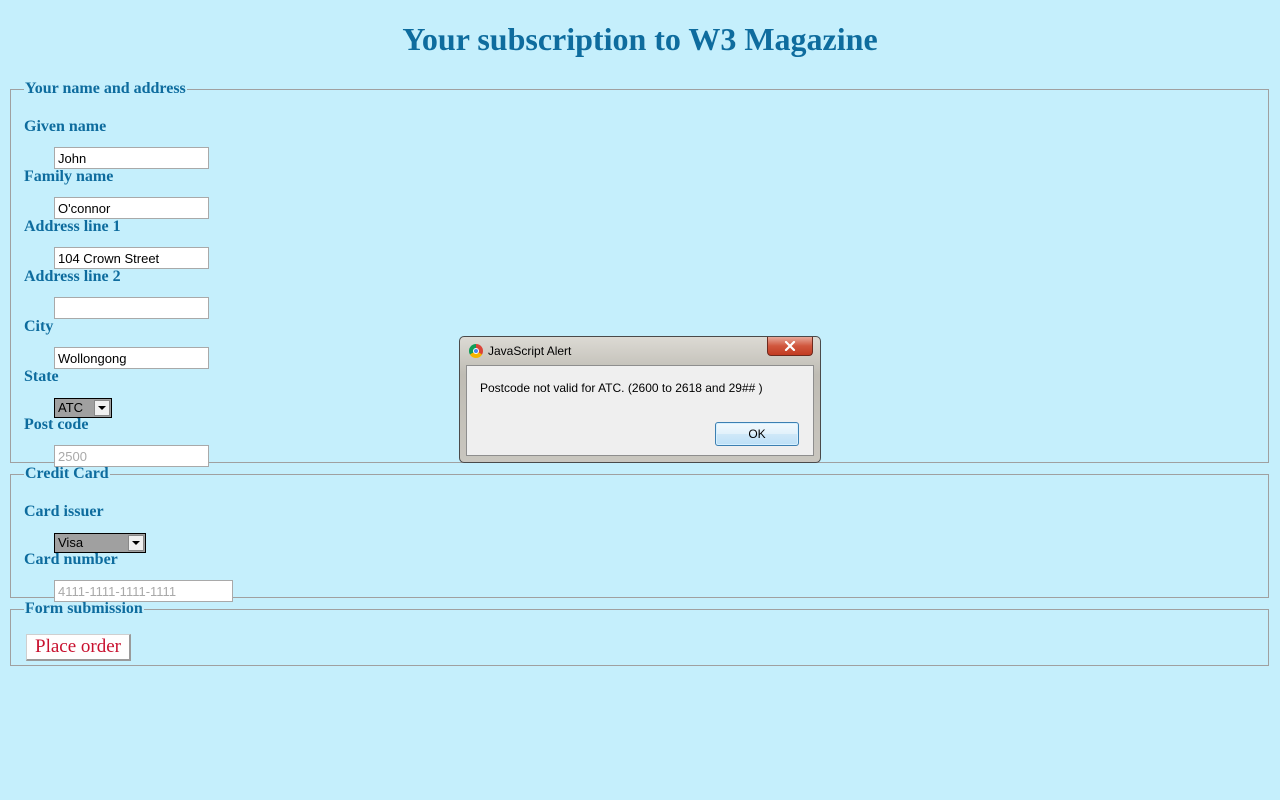 Image resolution: width=1280 pixels, height=800 pixels. What do you see at coordinates (41, 376) in the screenshot?
I see `state-label: State` at bounding box center [41, 376].